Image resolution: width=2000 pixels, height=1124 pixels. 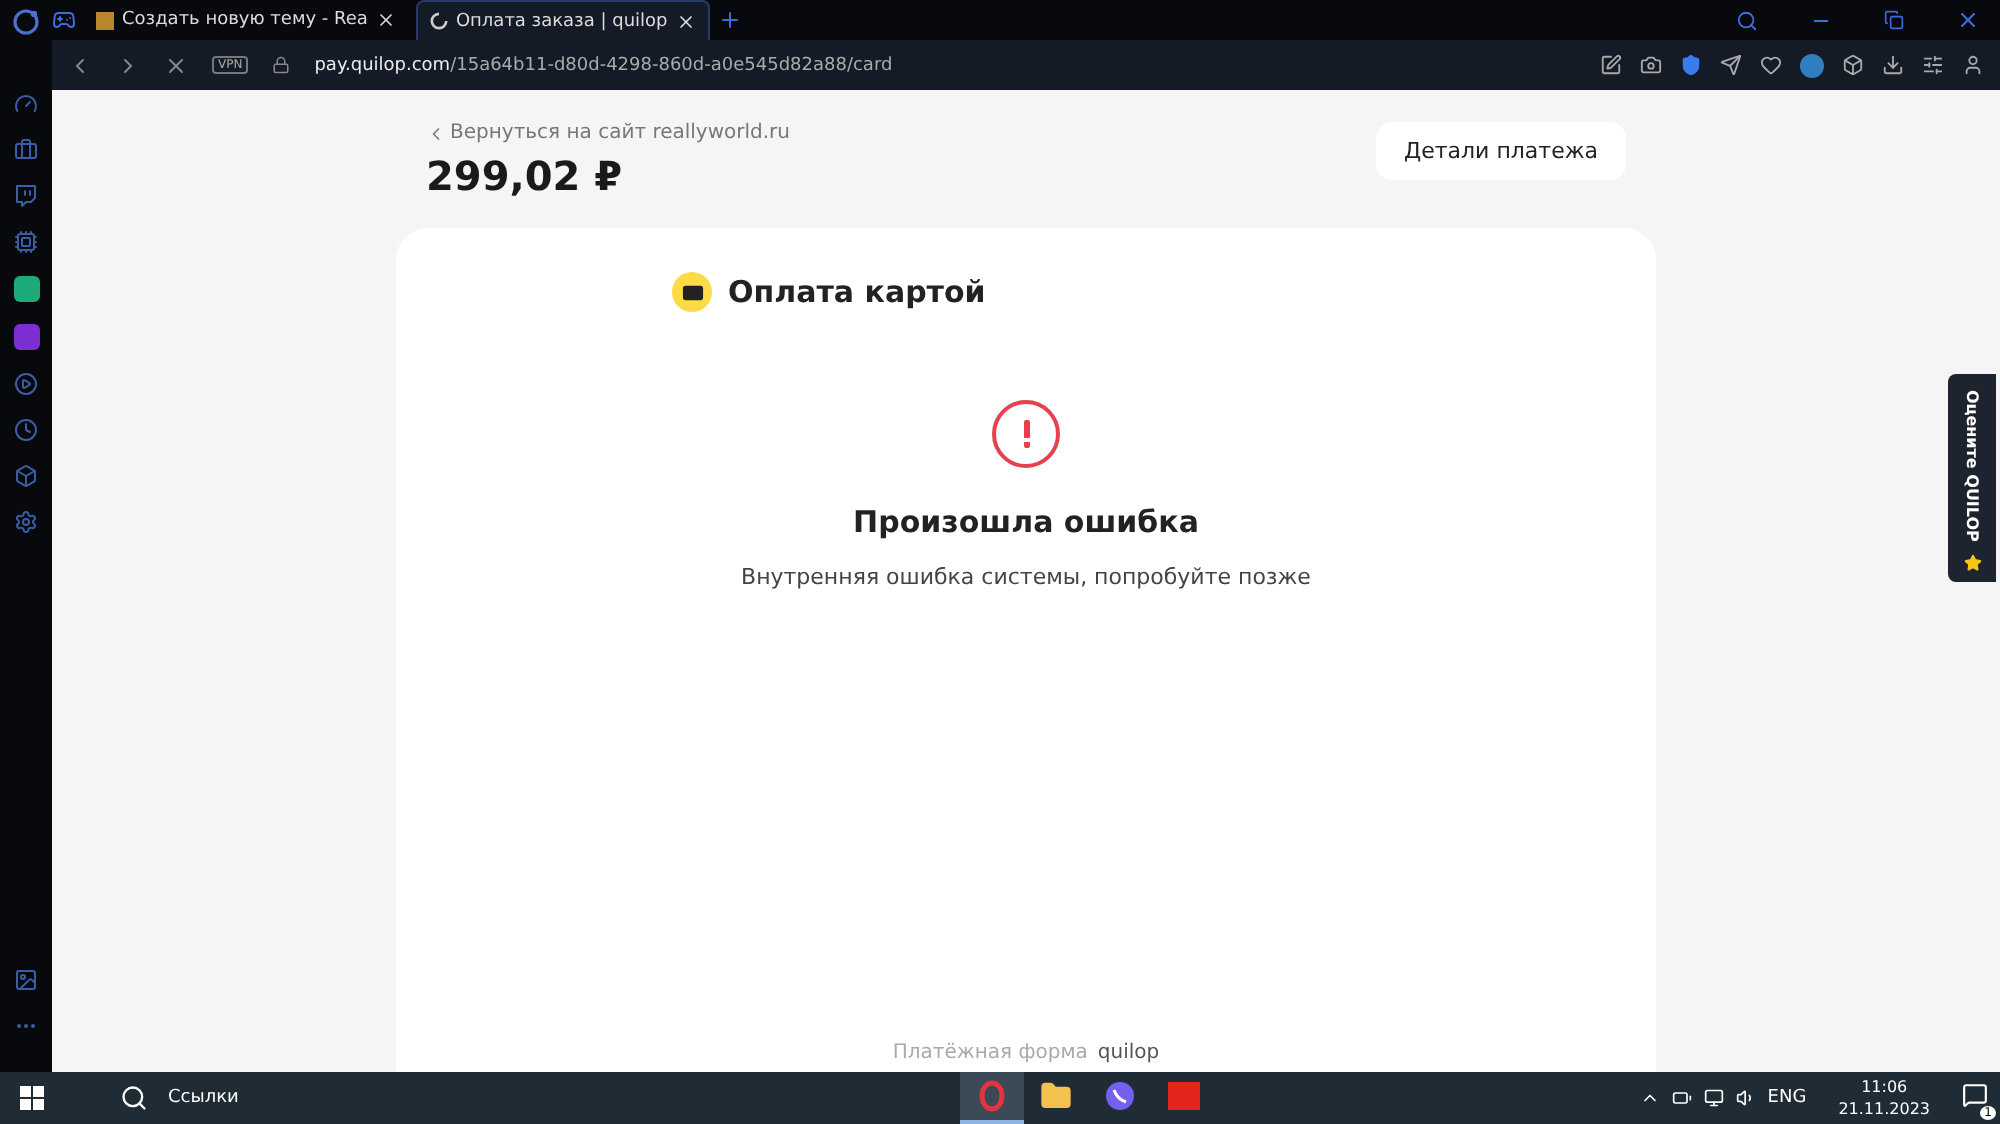 I want to click on card-icon, so click(x=692, y=292).